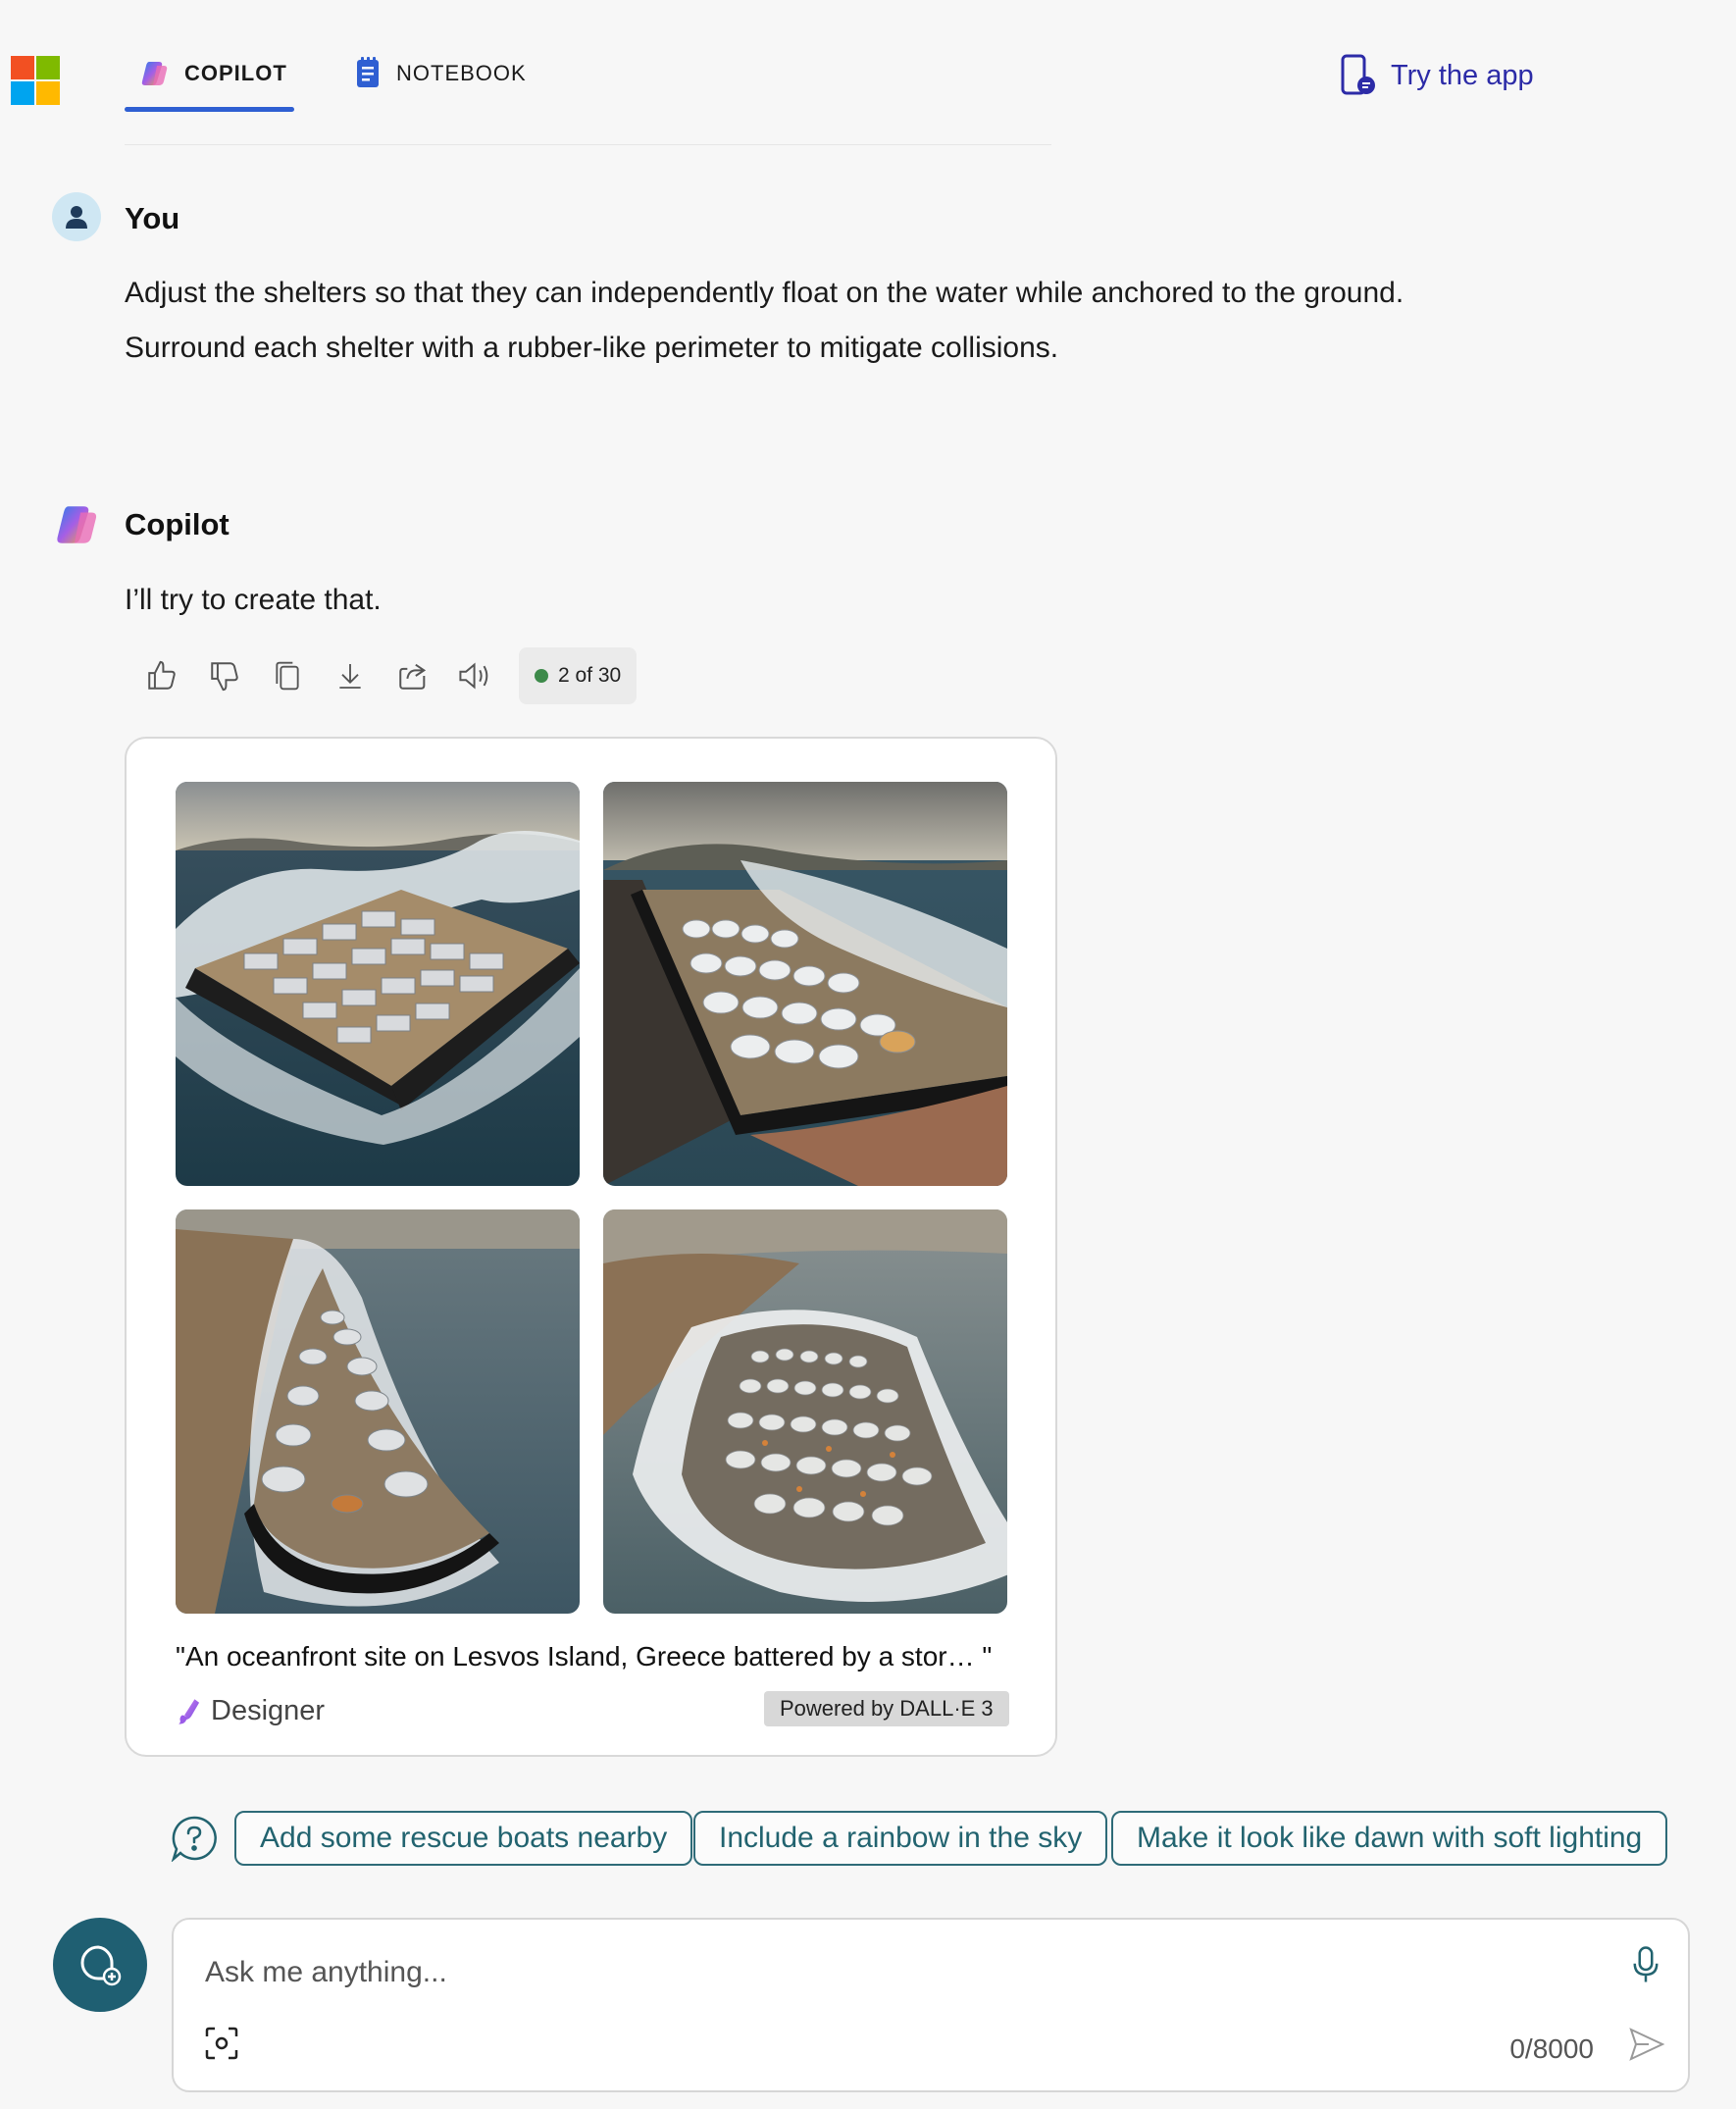  I want to click on suggestion-chip: Add some rescue boats nearby, so click(464, 1838).